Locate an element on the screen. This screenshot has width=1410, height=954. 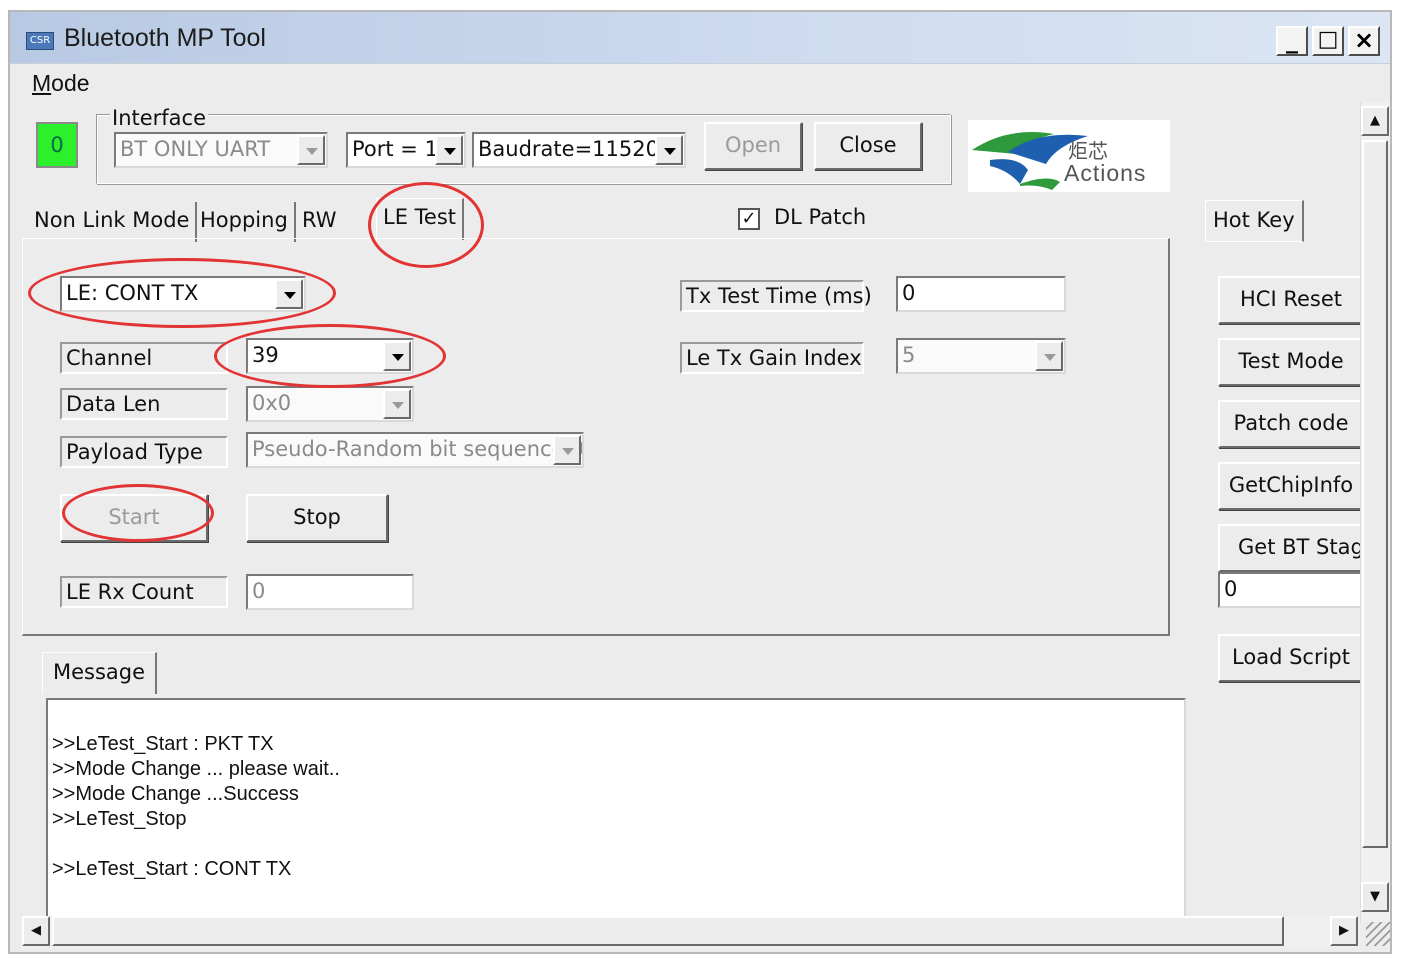
log-line: >>Mode Change ...Success is located at coordinates (175, 794).